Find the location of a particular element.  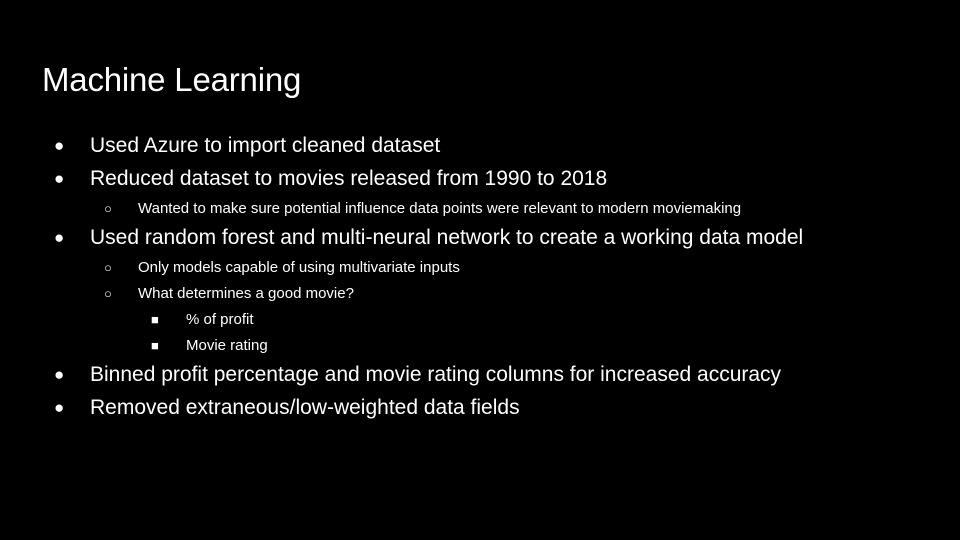

bullet-text: Movie rating is located at coordinates (227, 345).